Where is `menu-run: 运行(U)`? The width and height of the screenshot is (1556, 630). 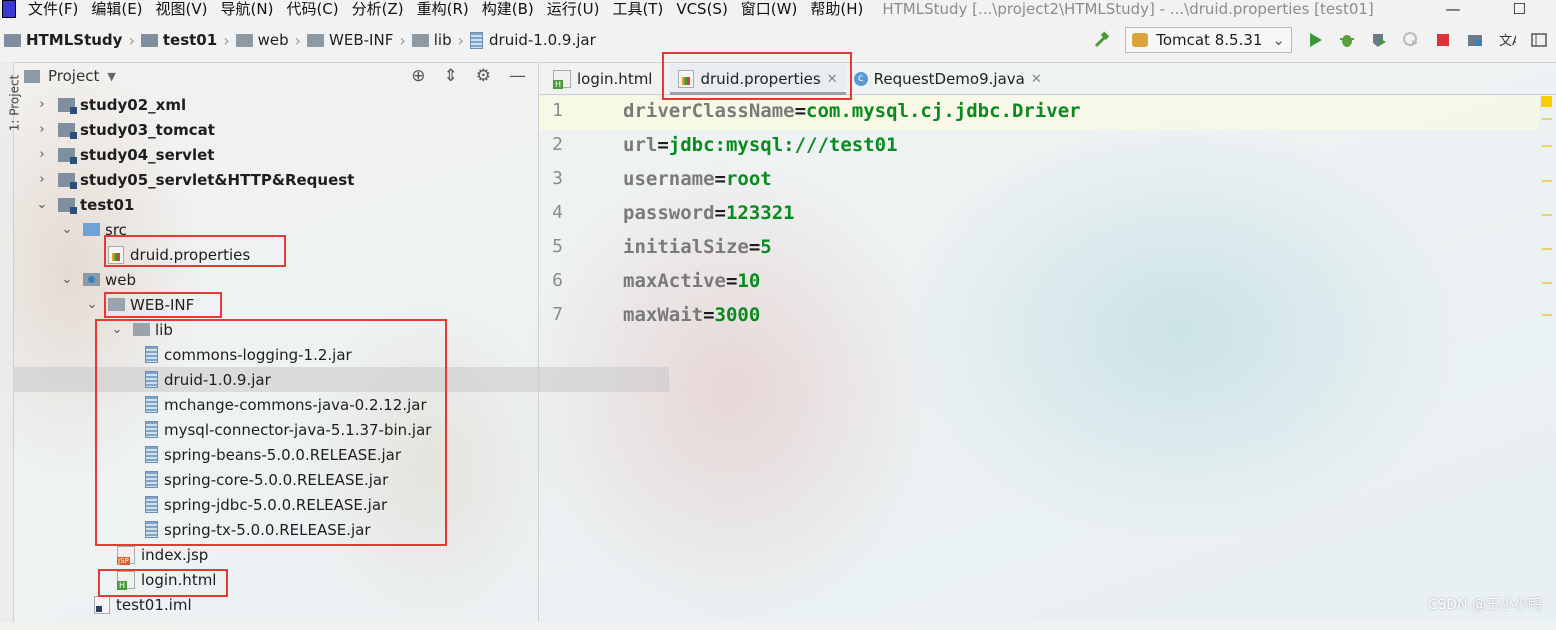
menu-run: 运行(U) is located at coordinates (573, 9).